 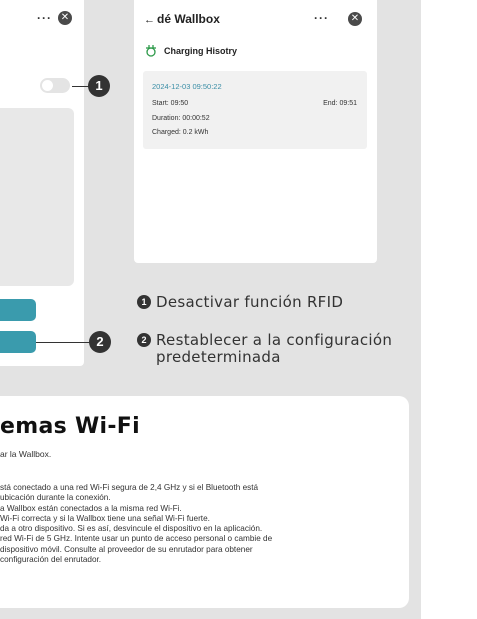 What do you see at coordinates (144, 302) in the screenshot?
I see `legend-marker-1: 1` at bounding box center [144, 302].